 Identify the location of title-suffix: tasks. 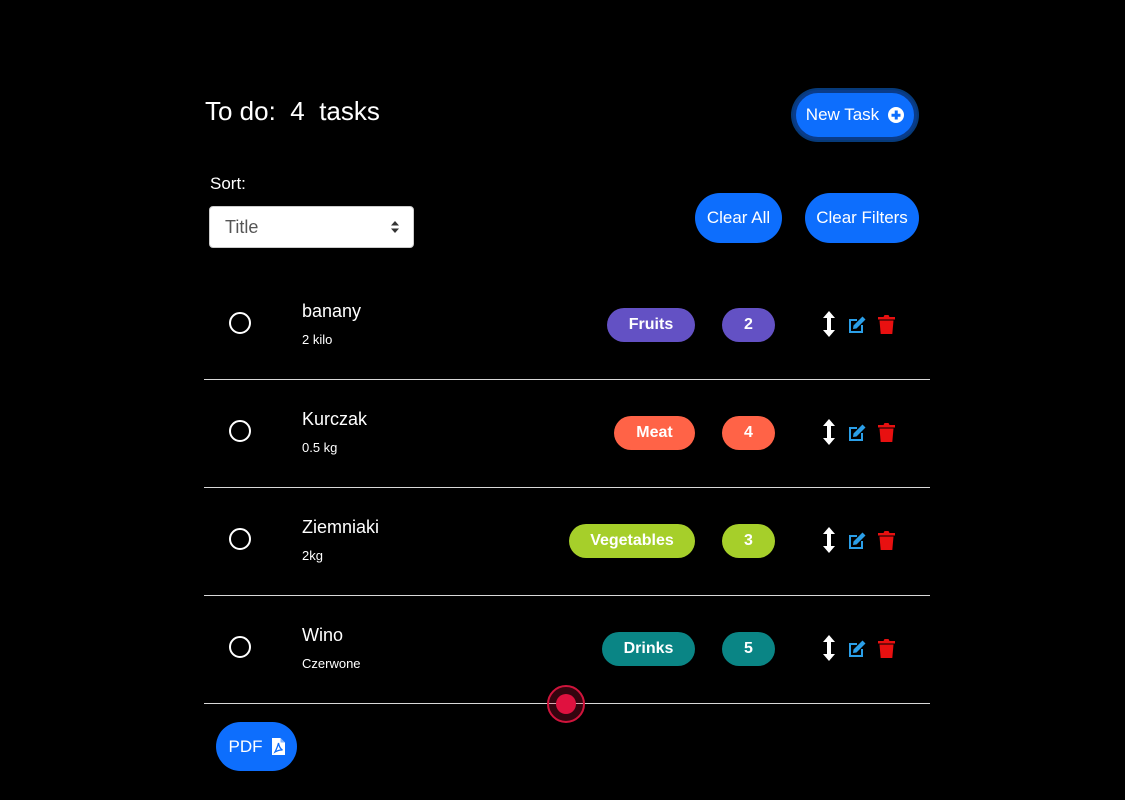
(349, 111).